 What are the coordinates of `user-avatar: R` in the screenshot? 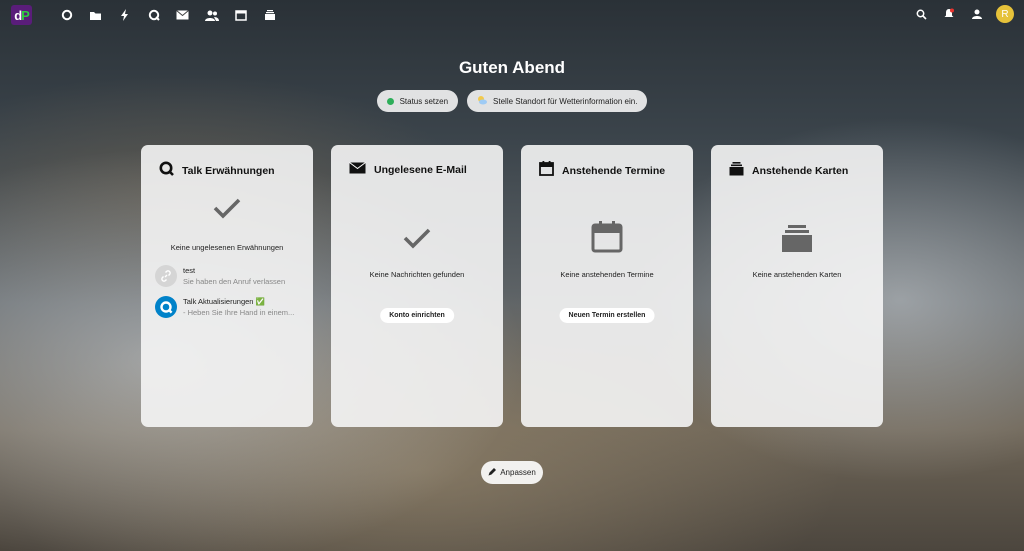 It's located at (1005, 14).